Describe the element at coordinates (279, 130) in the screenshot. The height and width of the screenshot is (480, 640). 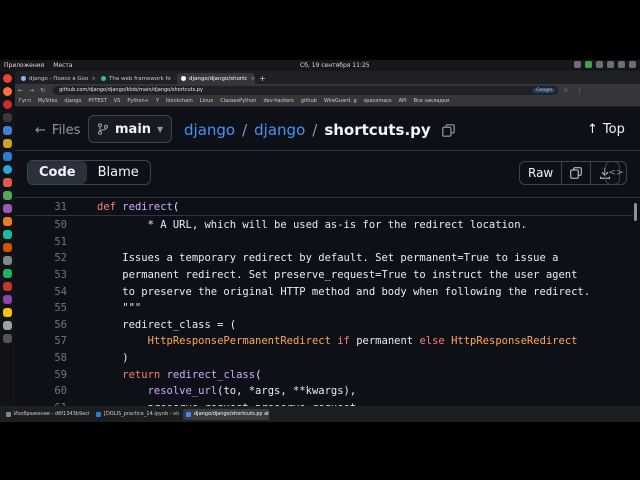
I see `breadcrumb-dir: django` at that location.